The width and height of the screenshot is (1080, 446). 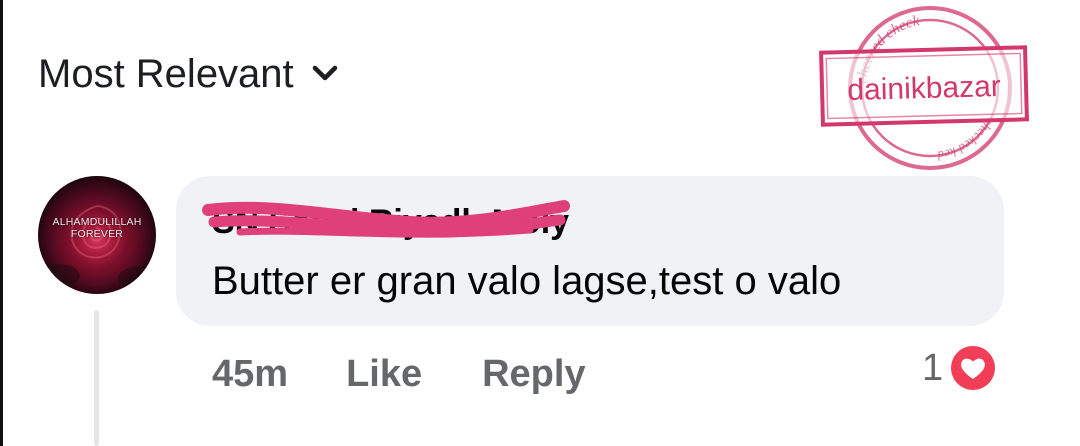 I want to click on watermark-stamp: checked check checked ked dainikbazar, so click(x=924, y=86).